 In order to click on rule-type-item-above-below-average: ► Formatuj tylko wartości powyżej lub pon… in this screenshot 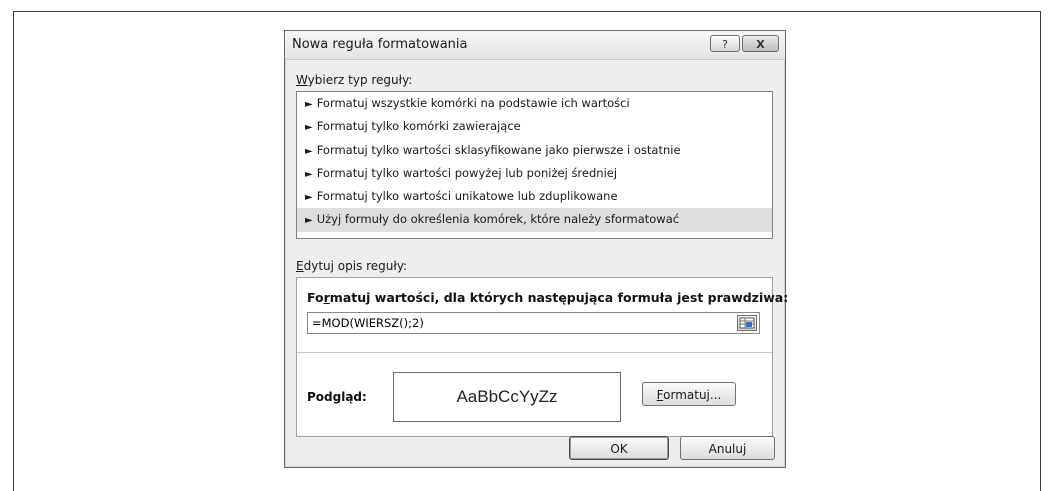, I will do `click(534, 173)`.